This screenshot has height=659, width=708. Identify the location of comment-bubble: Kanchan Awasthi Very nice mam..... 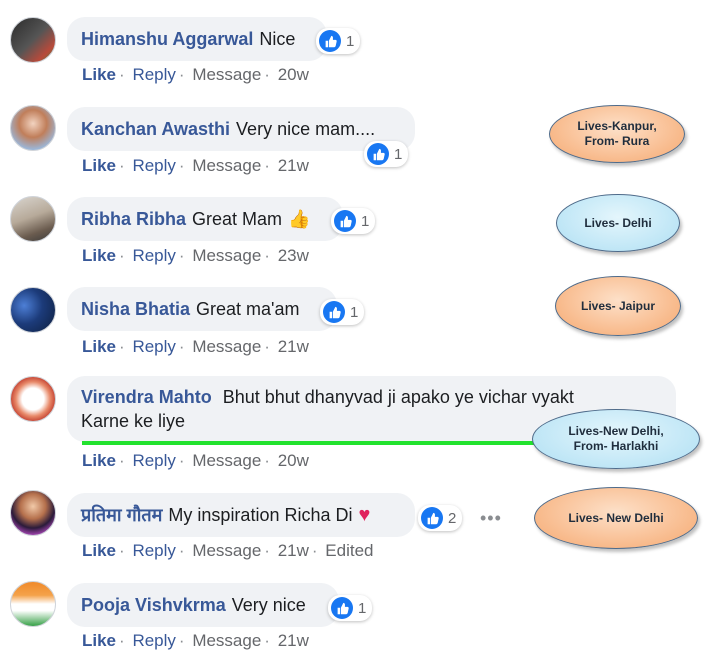
(241, 129).